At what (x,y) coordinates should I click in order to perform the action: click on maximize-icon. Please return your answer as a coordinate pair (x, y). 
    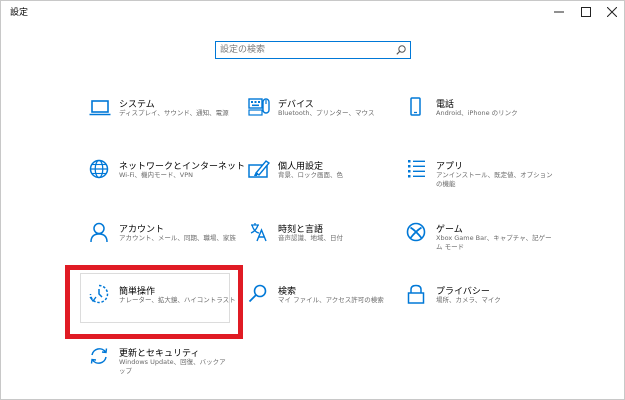
    Looking at the image, I should click on (585, 12).